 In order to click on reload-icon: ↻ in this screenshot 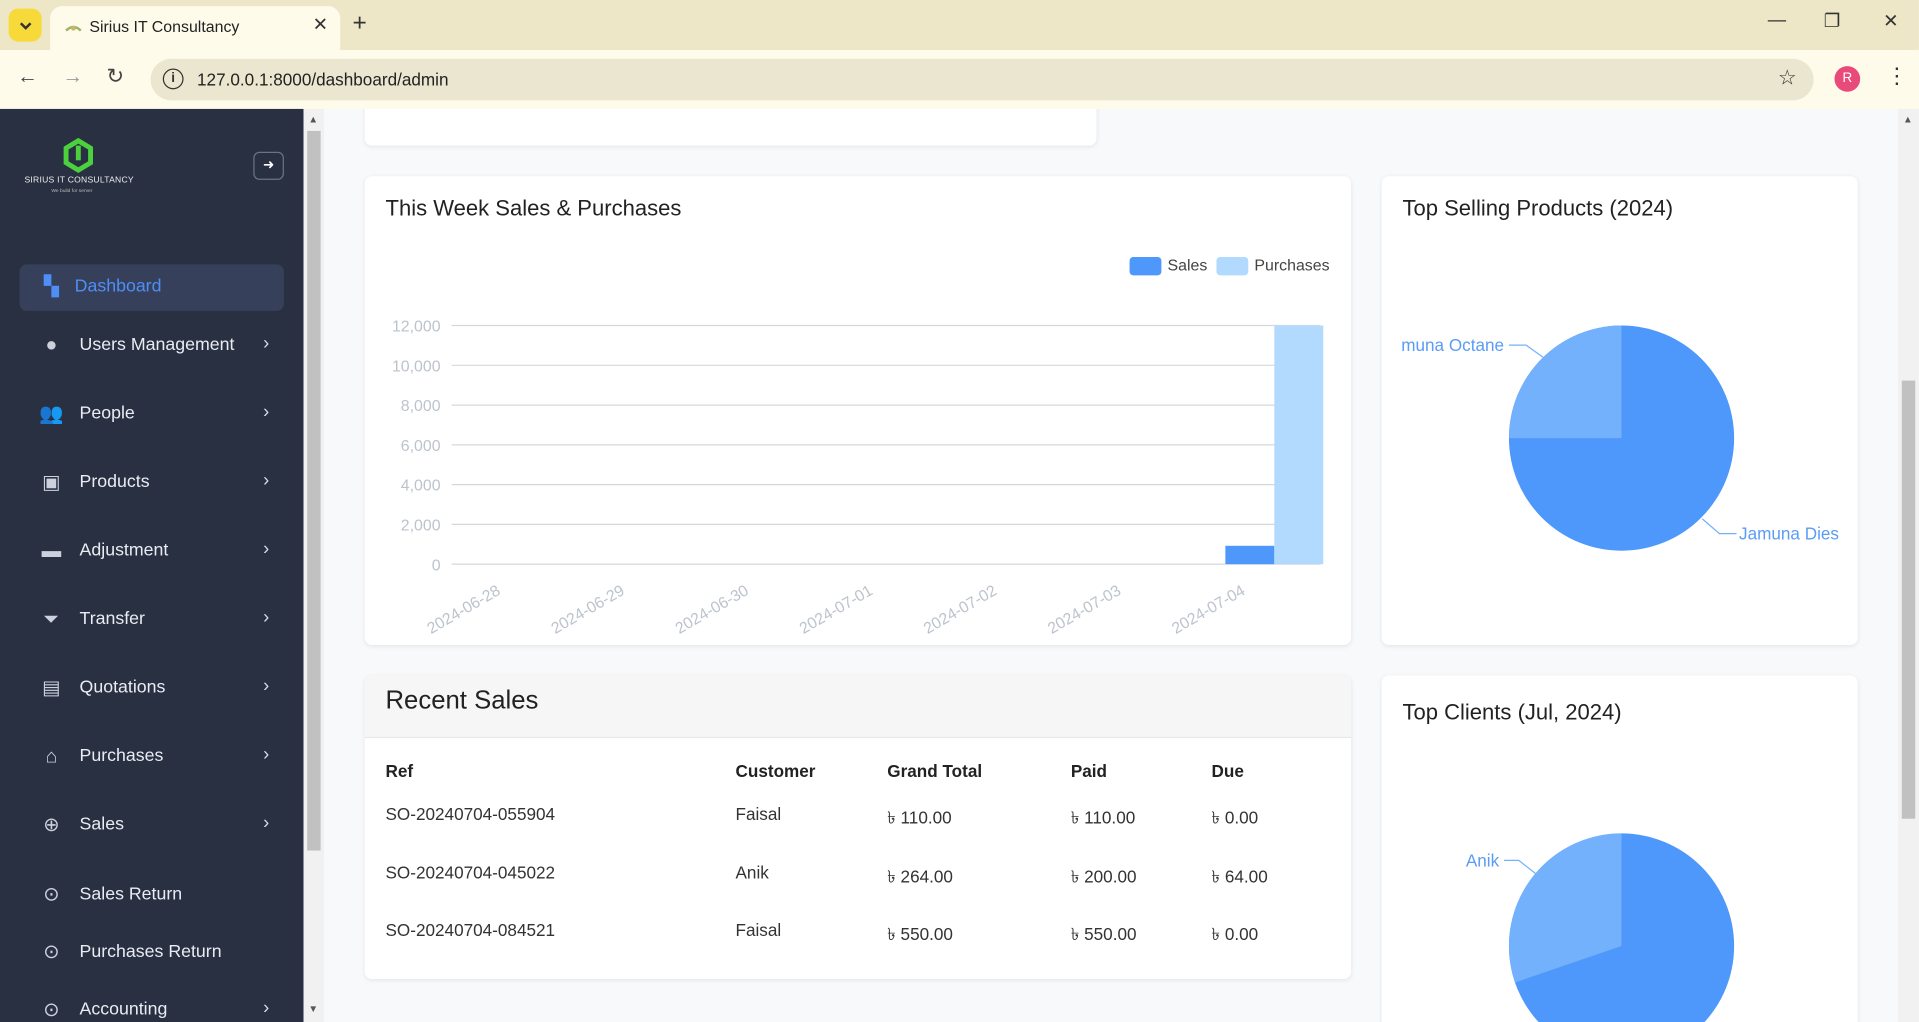, I will do `click(114, 77)`.